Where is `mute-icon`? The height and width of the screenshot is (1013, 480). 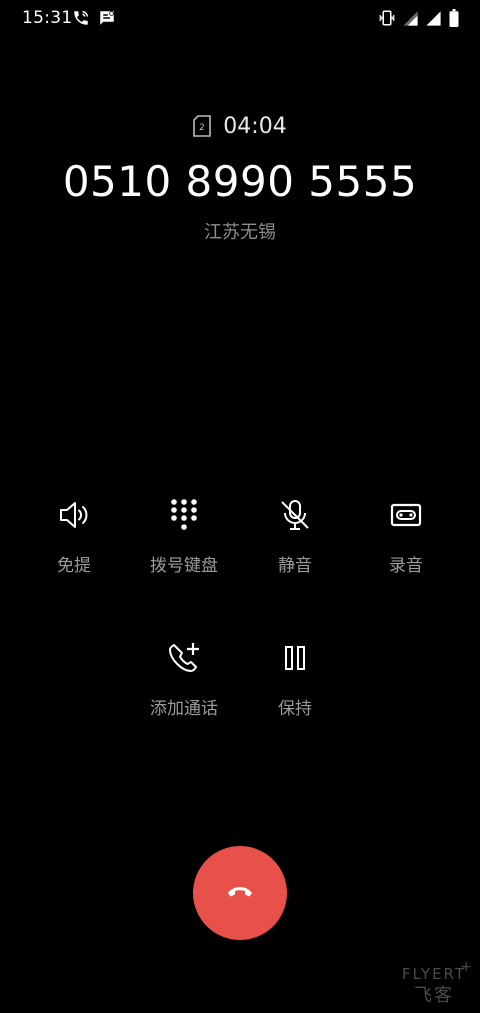 mute-icon is located at coordinates (295, 515).